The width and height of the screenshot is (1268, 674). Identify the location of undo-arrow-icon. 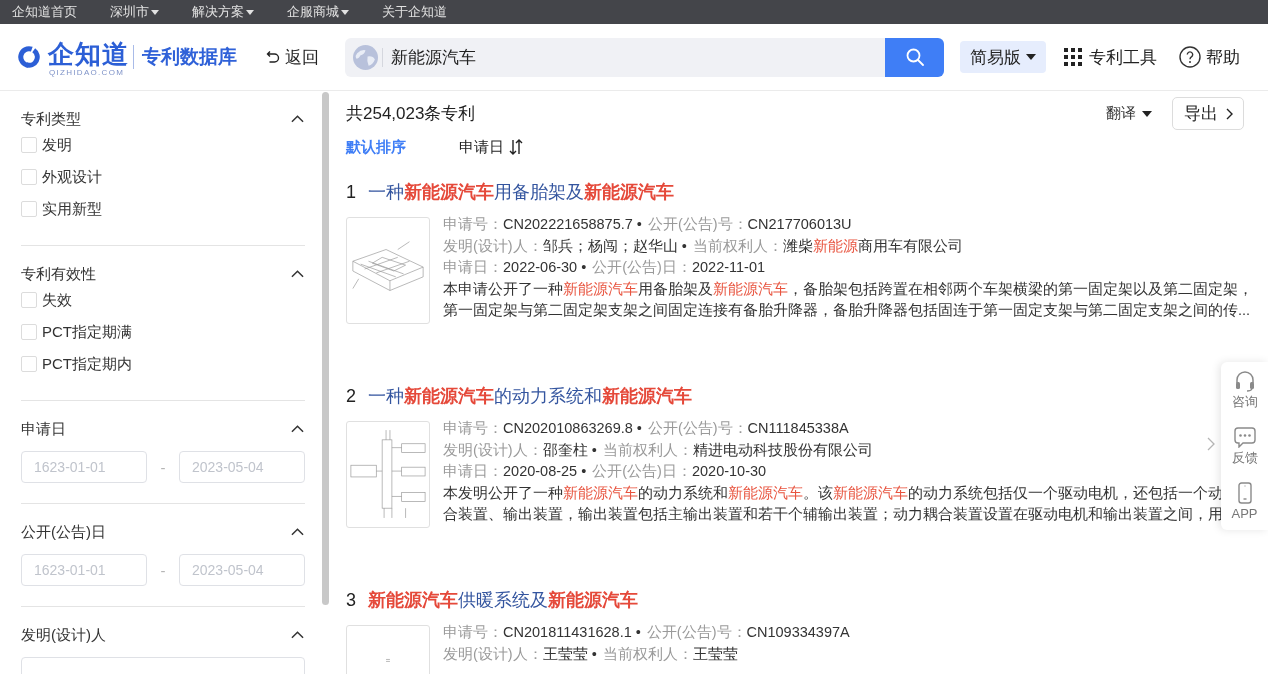
(273, 57).